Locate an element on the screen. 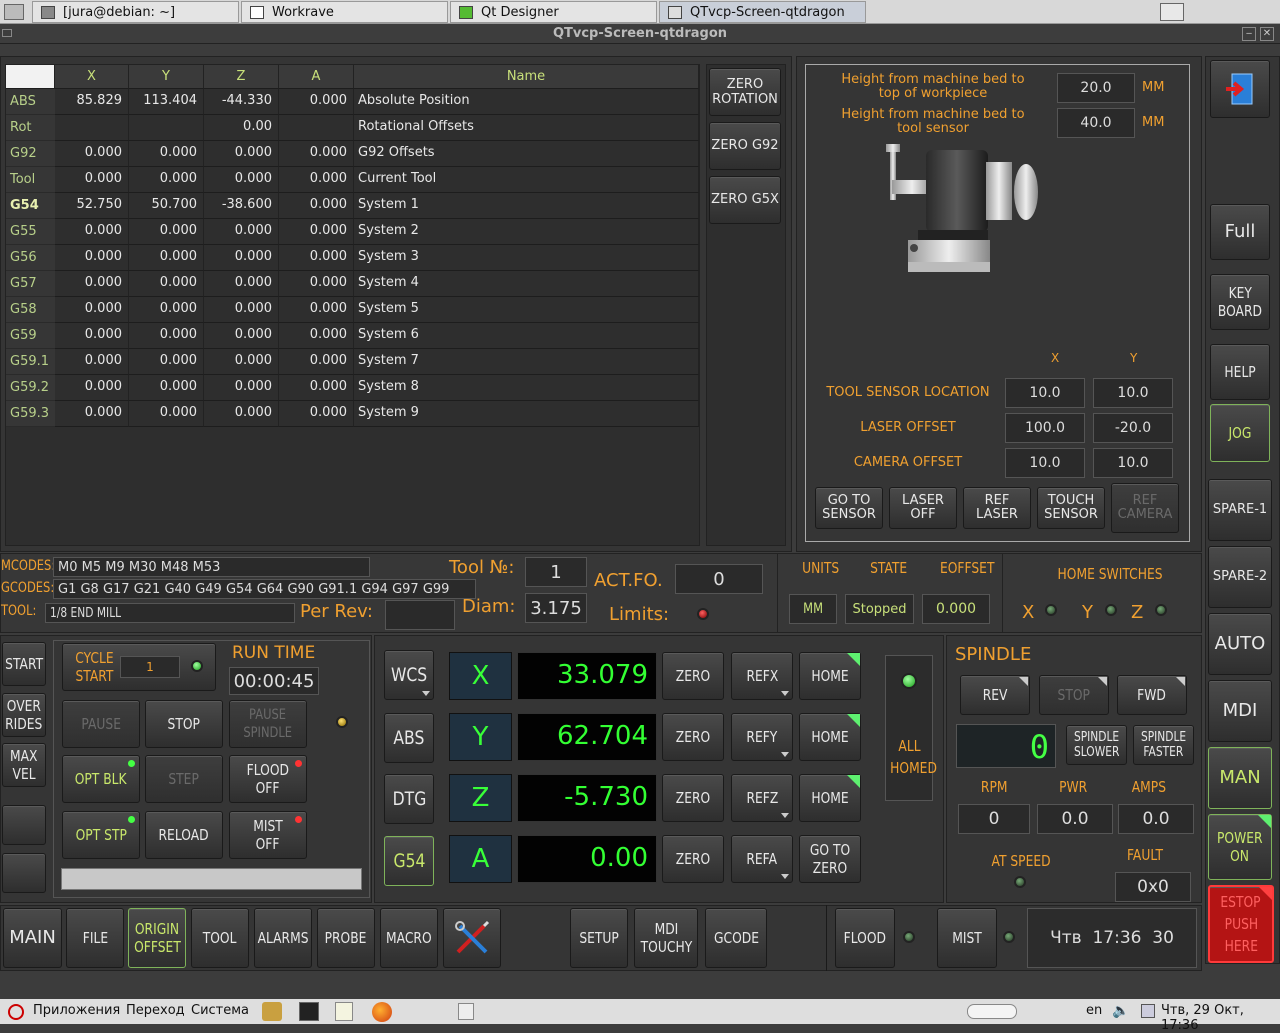 This screenshot has height=1033, width=1280. launcher-gimp-icon is located at coordinates (272, 1011).